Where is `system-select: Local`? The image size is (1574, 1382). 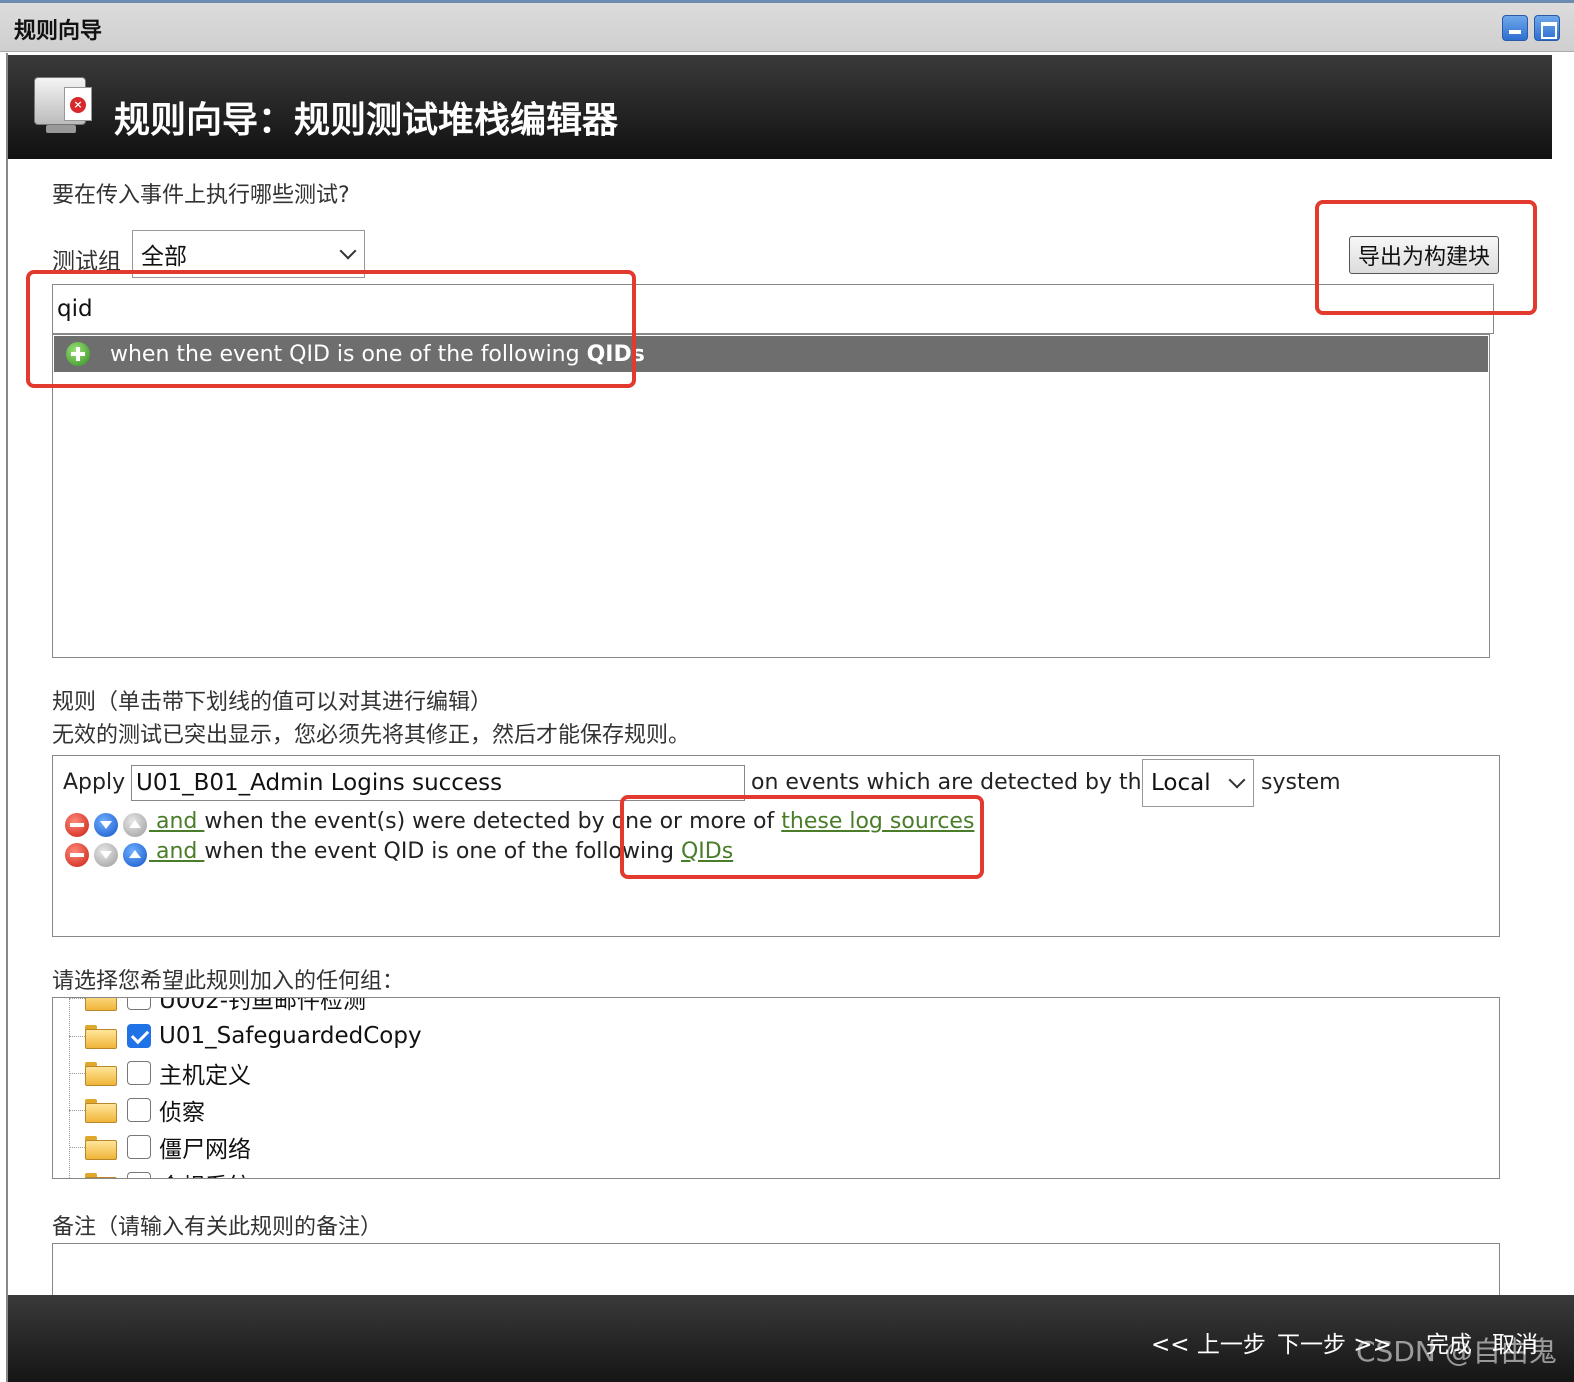
system-select: Local is located at coordinates (1198, 783).